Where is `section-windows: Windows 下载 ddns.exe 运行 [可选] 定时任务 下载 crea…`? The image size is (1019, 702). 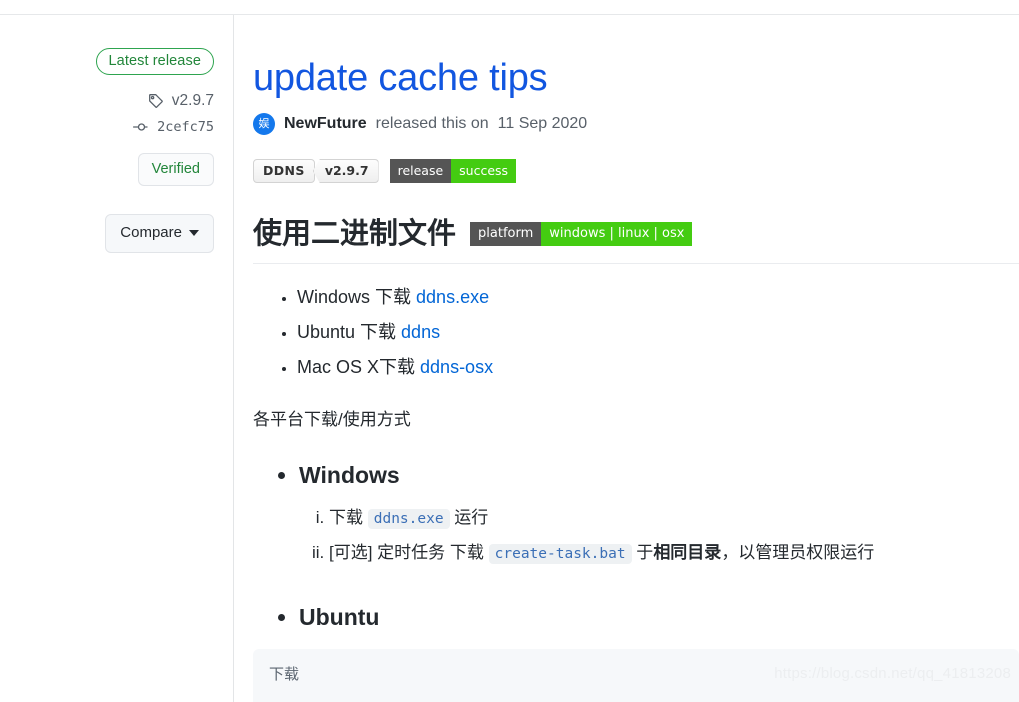 section-windows: Windows 下载 ddns.exe 运行 [可选] 定时任务 下载 crea… is located at coordinates (659, 515).